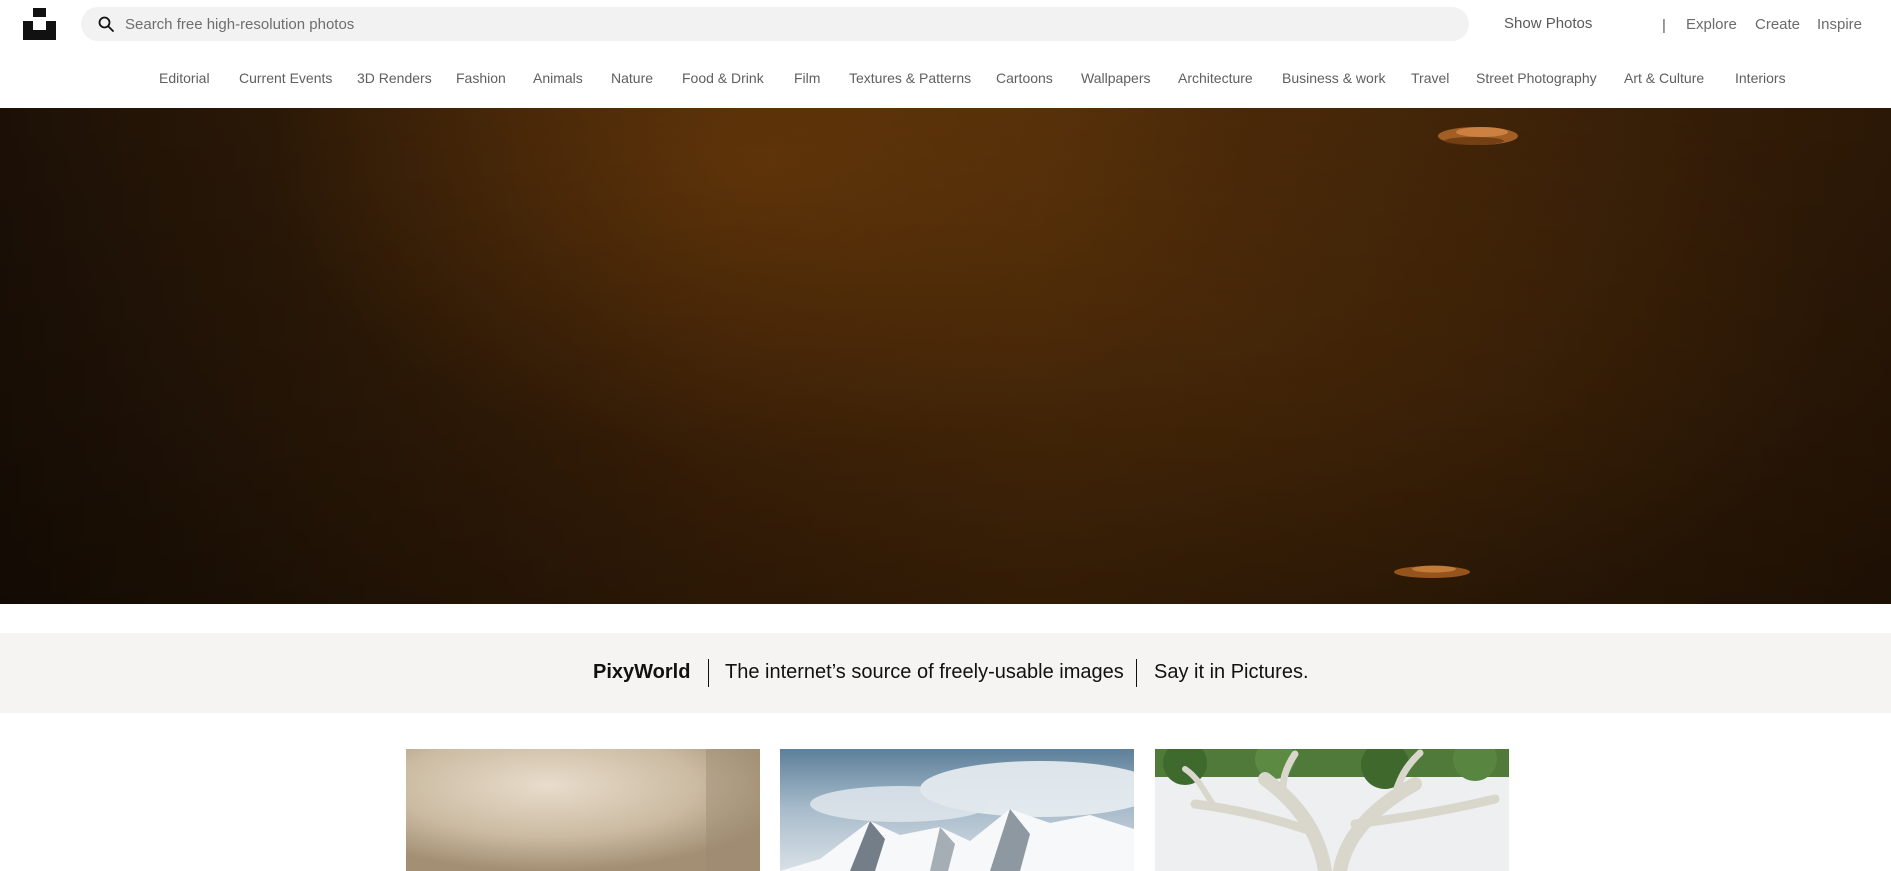 This screenshot has height=871, width=1891. I want to click on top-header: Show Photos | Explore Create Inspire, so click(945, 25).